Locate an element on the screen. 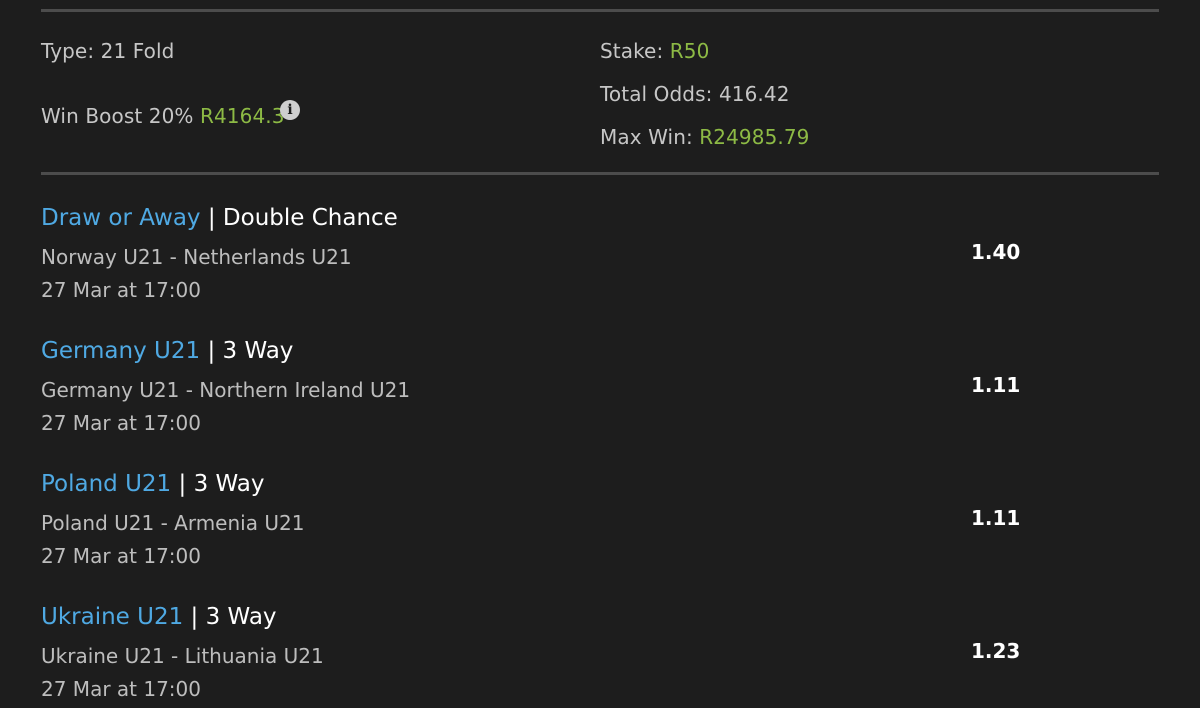 This screenshot has width=1200, height=708. max-win: Max Win: R24985.79 is located at coordinates (705, 137).